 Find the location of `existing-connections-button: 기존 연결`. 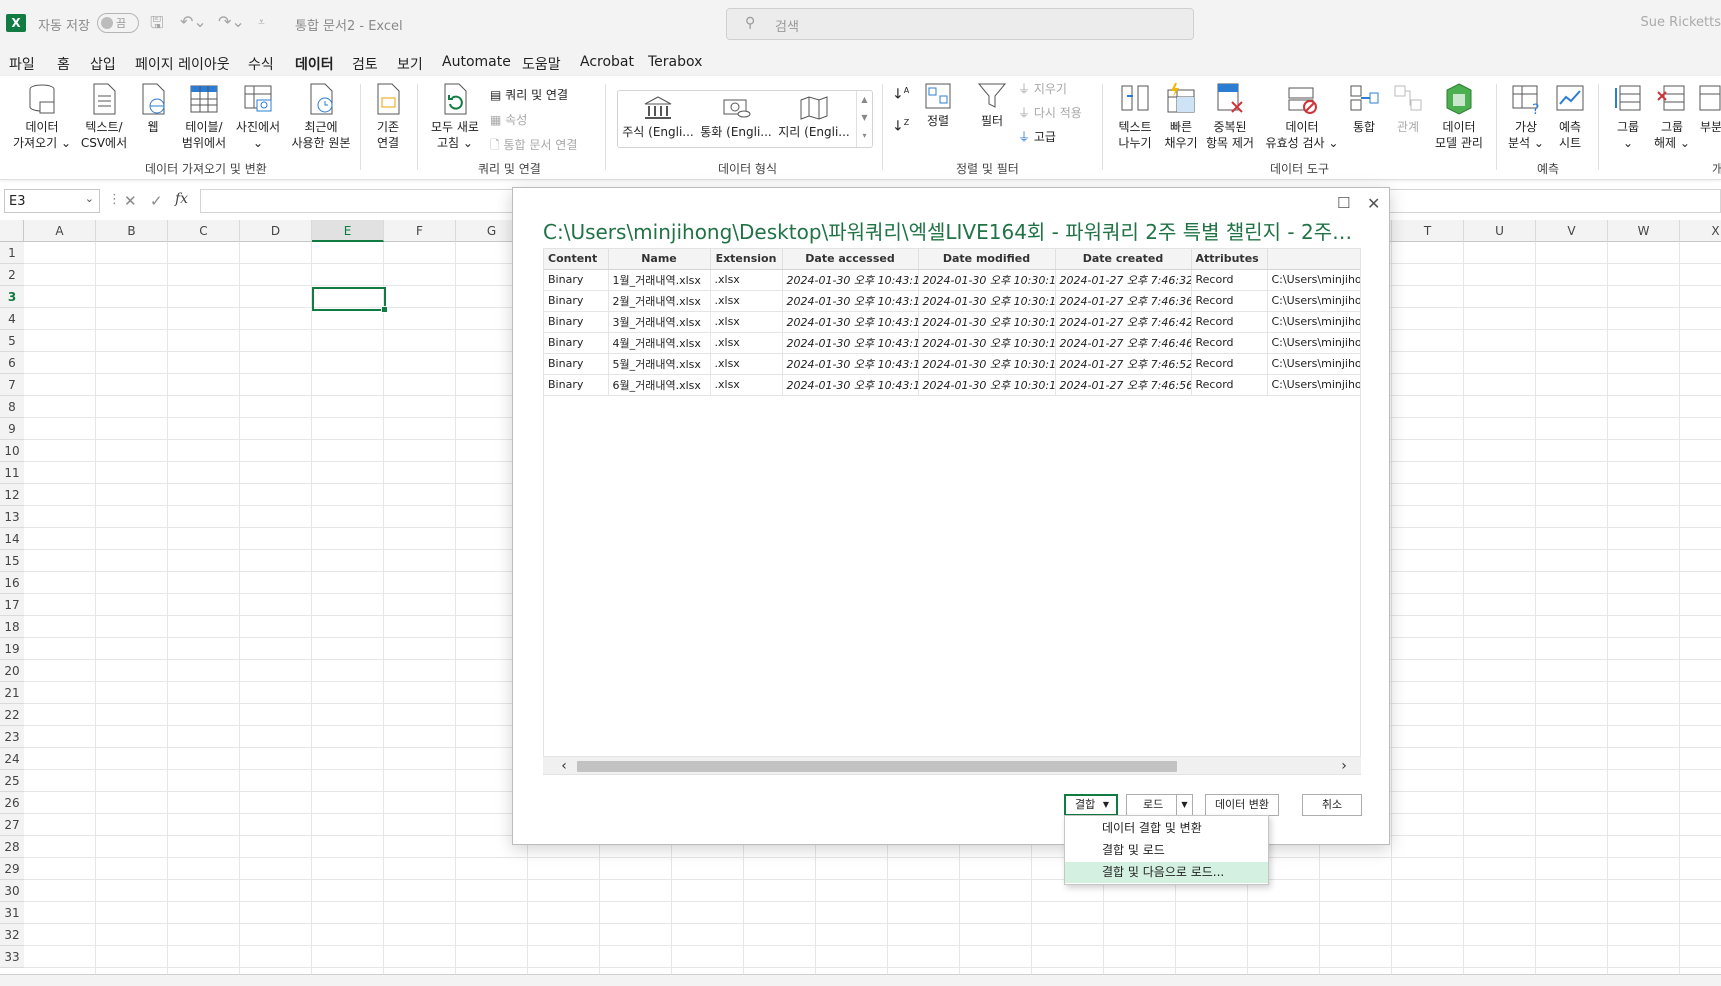

existing-connections-button: 기존 연결 is located at coordinates (388, 116).